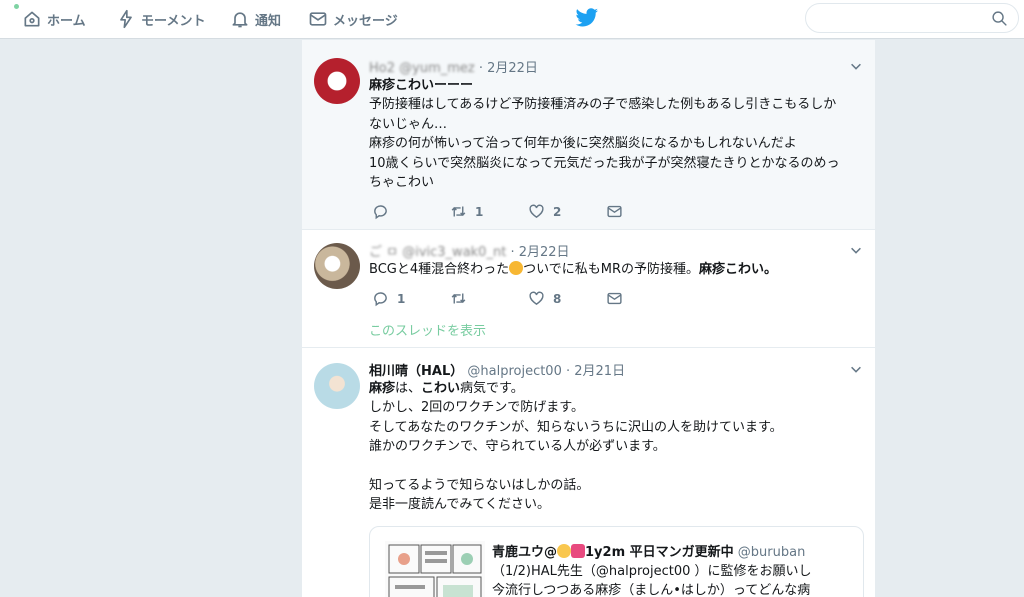  I want to click on reply-button, so click(384, 211).